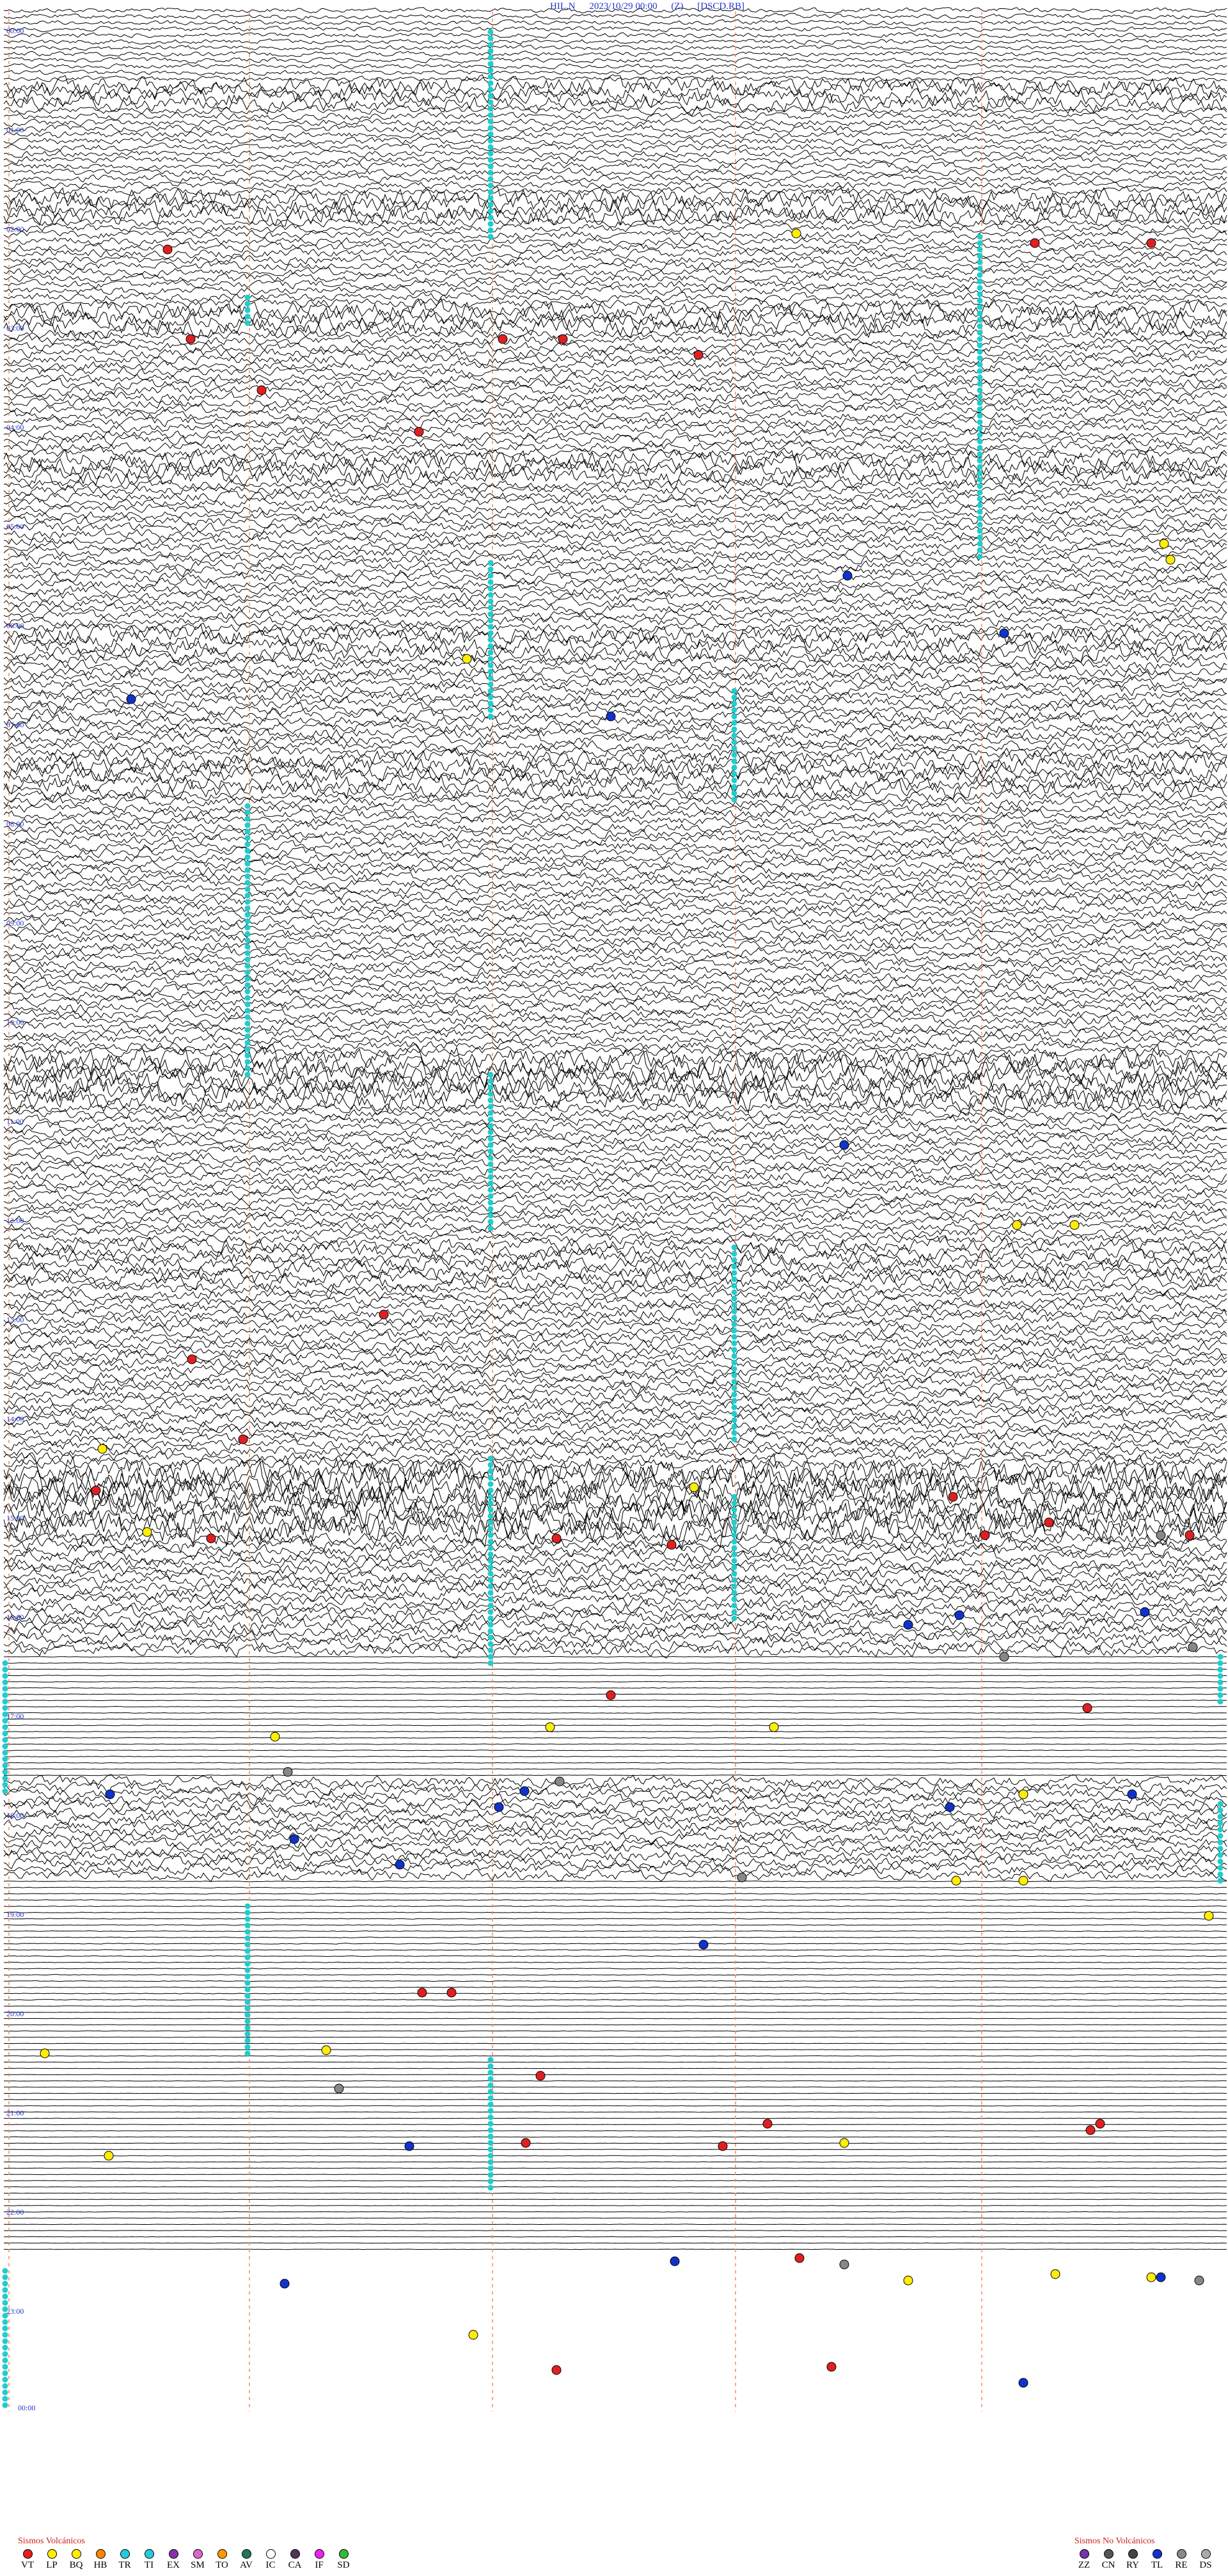 This screenshot has height=2576, width=1228. Describe the element at coordinates (950, 1807) in the screenshot. I see `re-event-dot` at that location.